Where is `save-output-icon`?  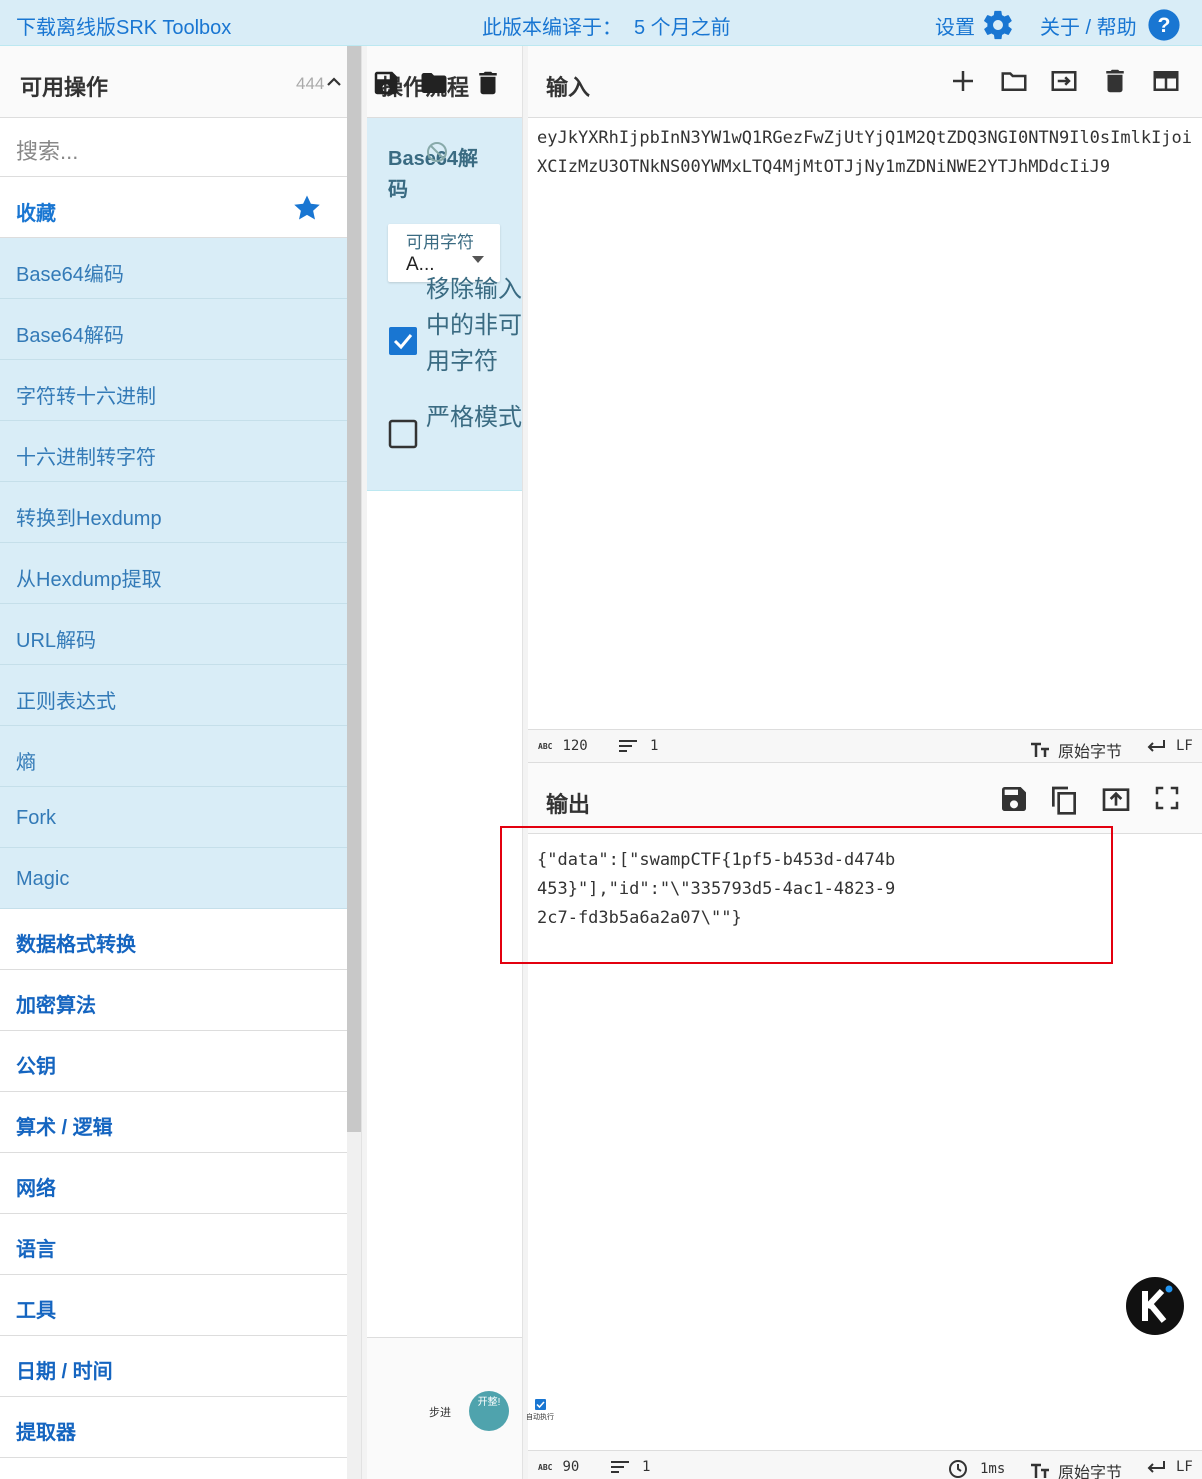
save-output-icon is located at coordinates (1014, 799).